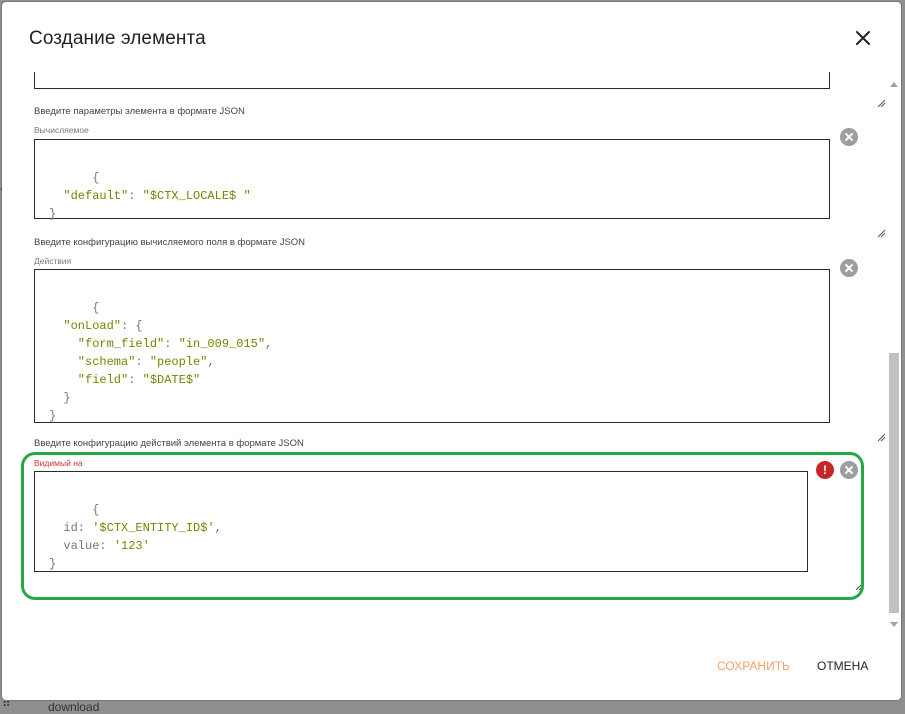  I want to click on close-button, so click(863, 38).